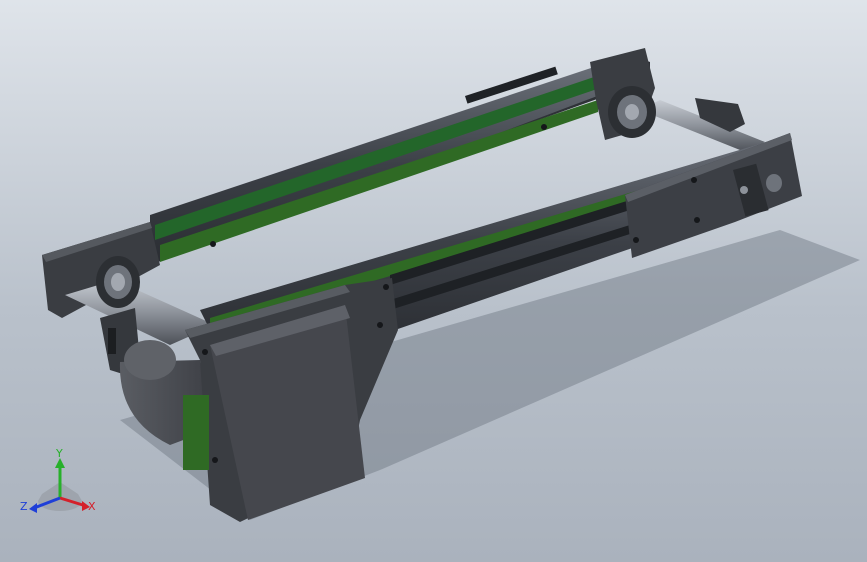  I want to click on x-axis-label: X, so click(92, 506).